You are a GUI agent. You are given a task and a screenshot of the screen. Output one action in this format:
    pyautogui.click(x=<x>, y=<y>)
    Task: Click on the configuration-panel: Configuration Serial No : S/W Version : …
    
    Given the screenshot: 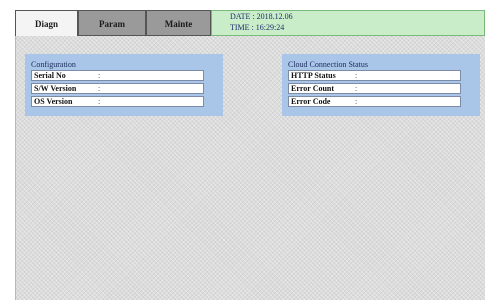 What is the action you would take?
    pyautogui.click(x=124, y=85)
    